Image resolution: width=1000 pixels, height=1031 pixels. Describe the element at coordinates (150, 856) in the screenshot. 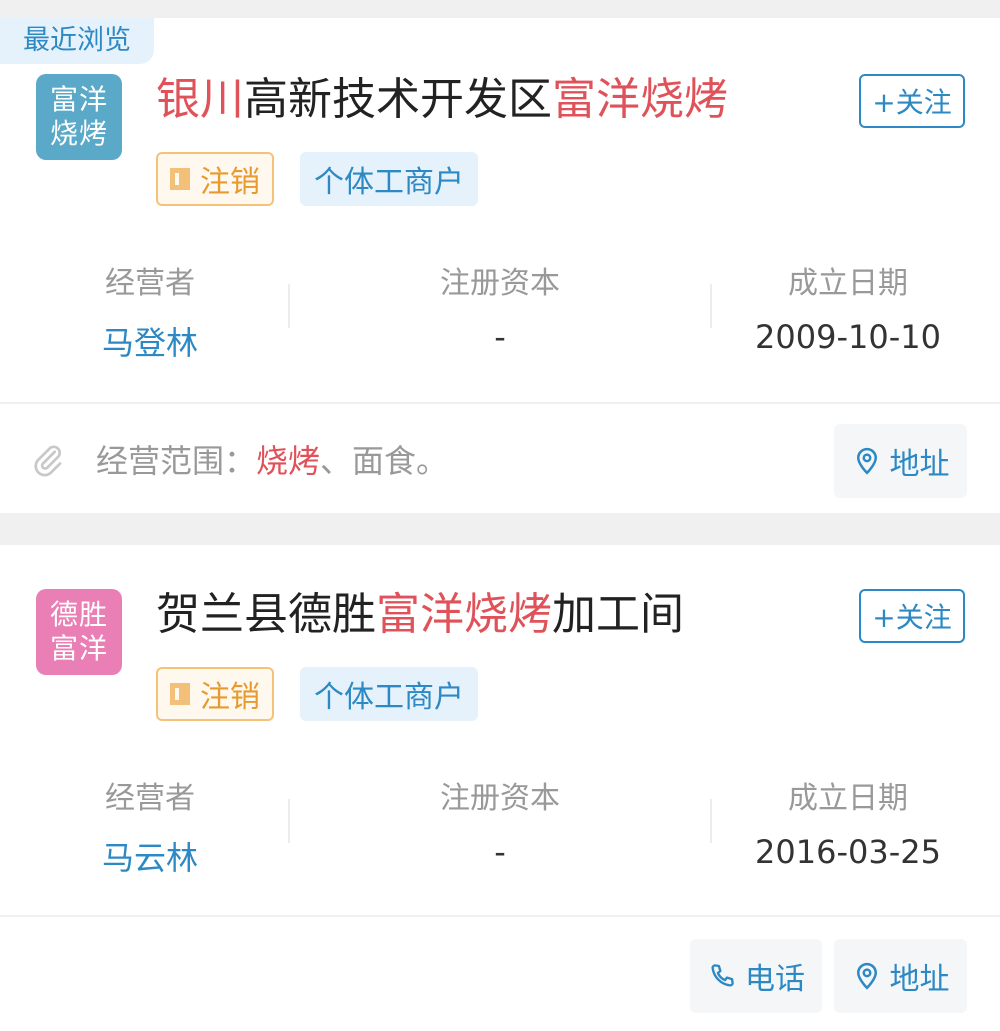

I see `operator-value: 马云林` at that location.